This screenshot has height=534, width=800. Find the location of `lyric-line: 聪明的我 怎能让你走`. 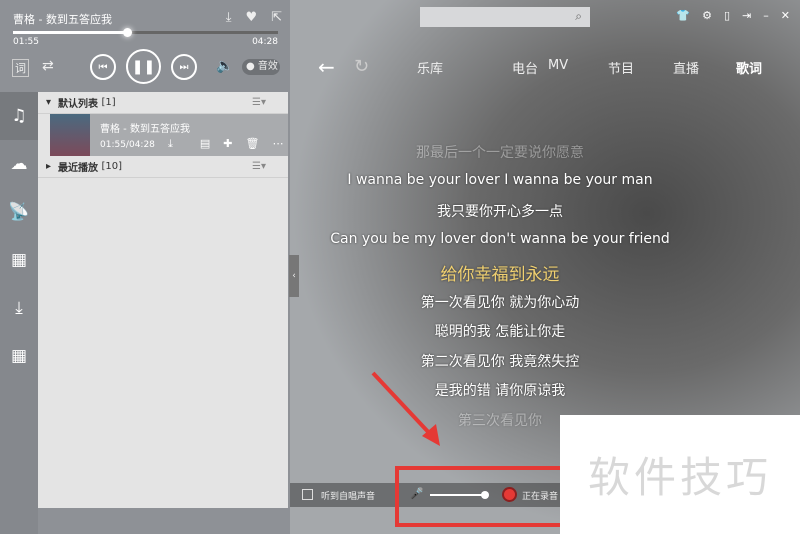

lyric-line: 聪明的我 怎能让你走 is located at coordinates (500, 332).